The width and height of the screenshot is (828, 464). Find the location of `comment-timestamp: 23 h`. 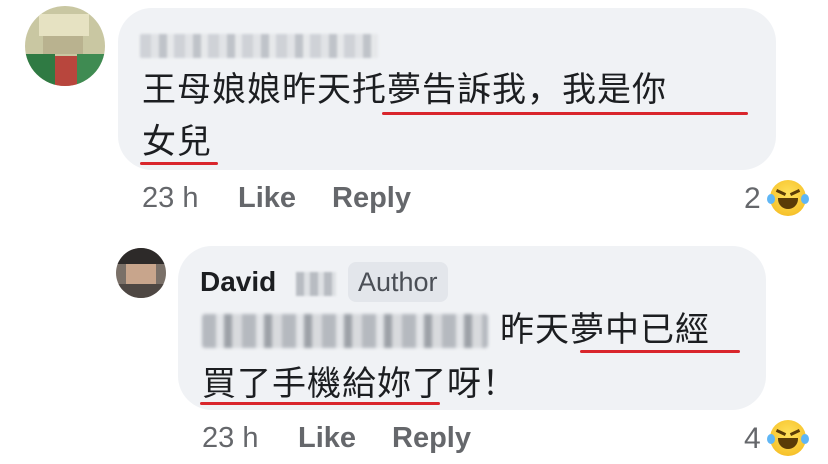

comment-timestamp: 23 h is located at coordinates (170, 198).